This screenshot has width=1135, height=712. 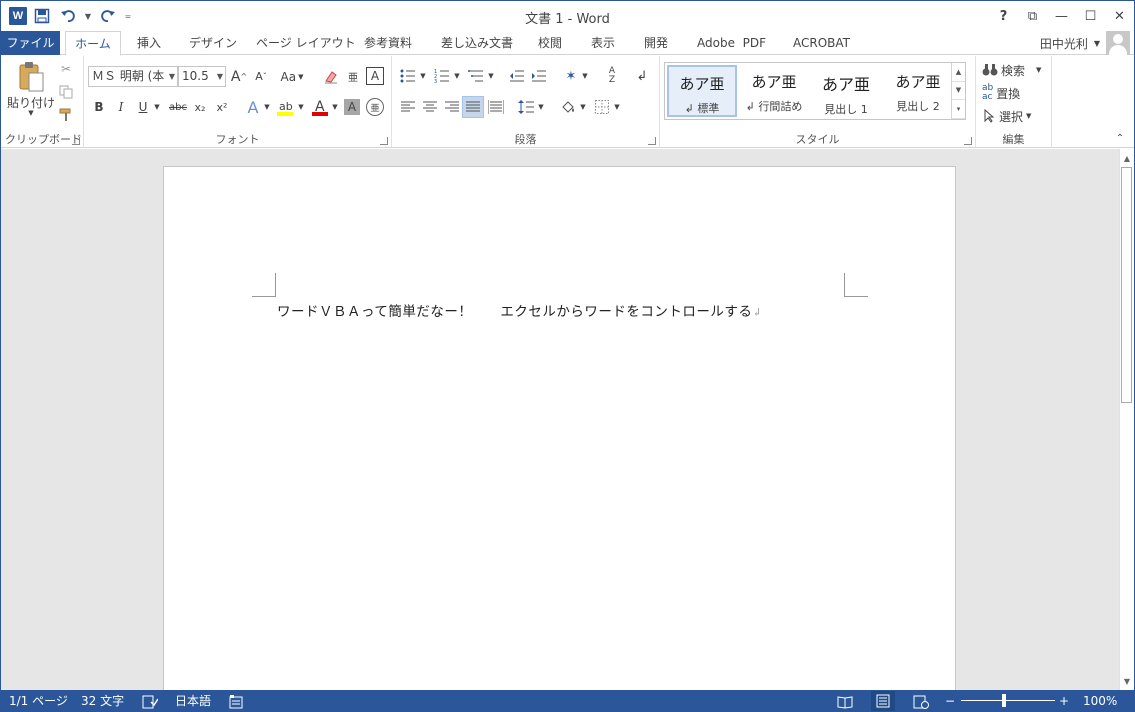 What do you see at coordinates (883, 701) in the screenshot?
I see `print-layout-icon` at bounding box center [883, 701].